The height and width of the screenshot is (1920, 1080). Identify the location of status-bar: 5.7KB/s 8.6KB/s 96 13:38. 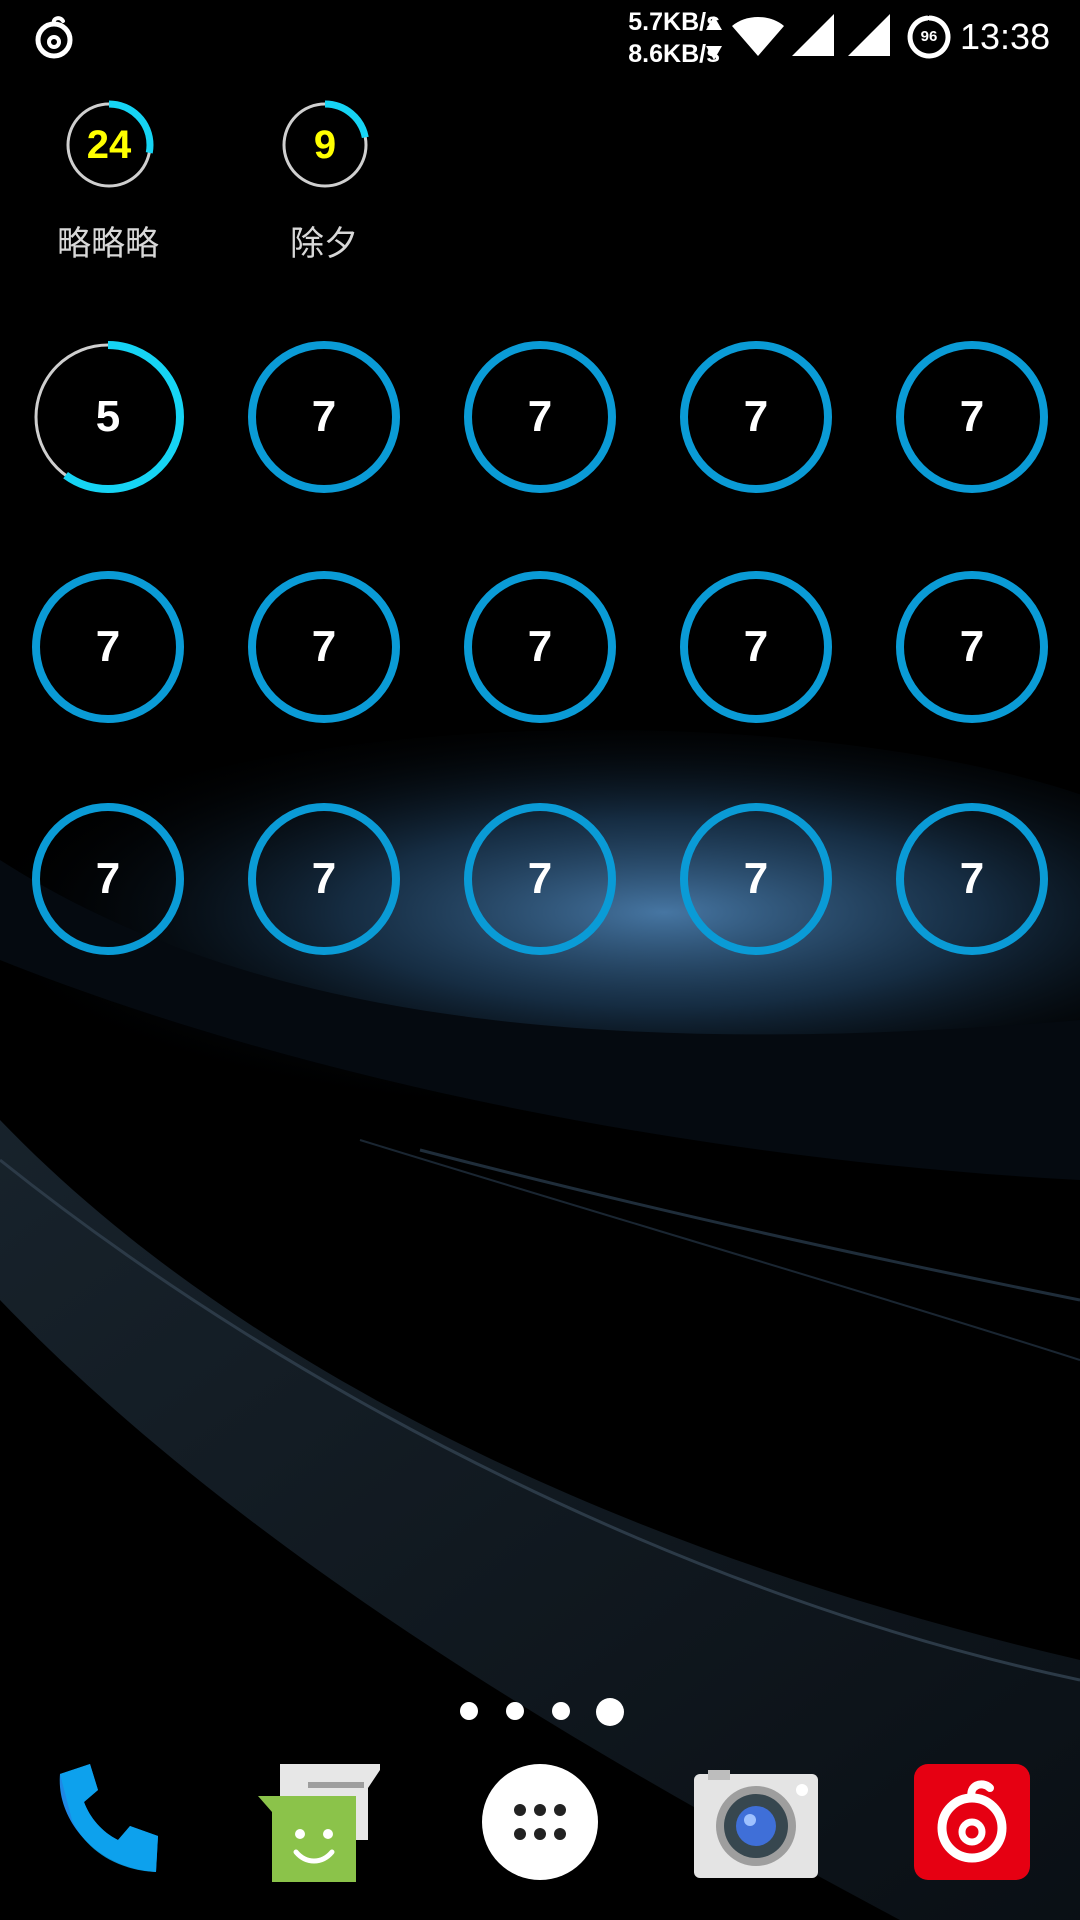
(540, 38).